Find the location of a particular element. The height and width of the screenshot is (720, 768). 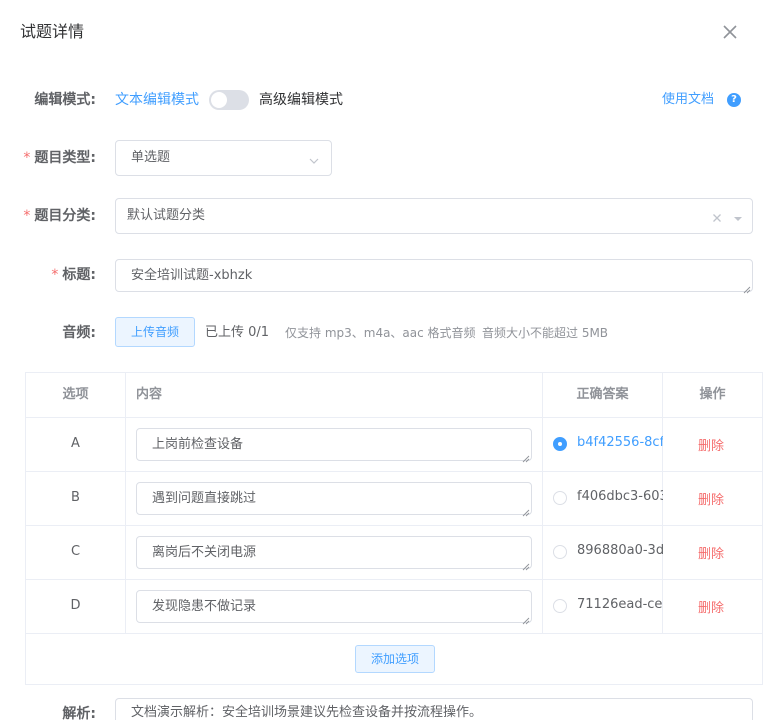

clear-icon is located at coordinates (717, 216).